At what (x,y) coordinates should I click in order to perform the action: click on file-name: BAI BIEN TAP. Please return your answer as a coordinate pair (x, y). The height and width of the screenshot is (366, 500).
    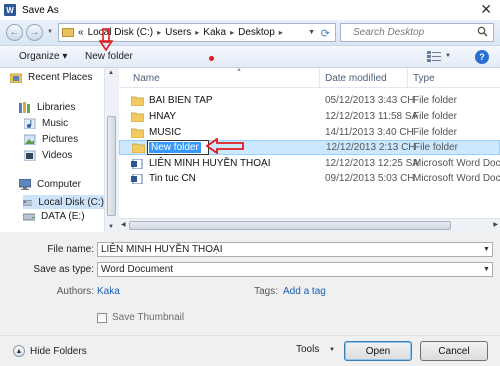
    Looking at the image, I should click on (181, 100).